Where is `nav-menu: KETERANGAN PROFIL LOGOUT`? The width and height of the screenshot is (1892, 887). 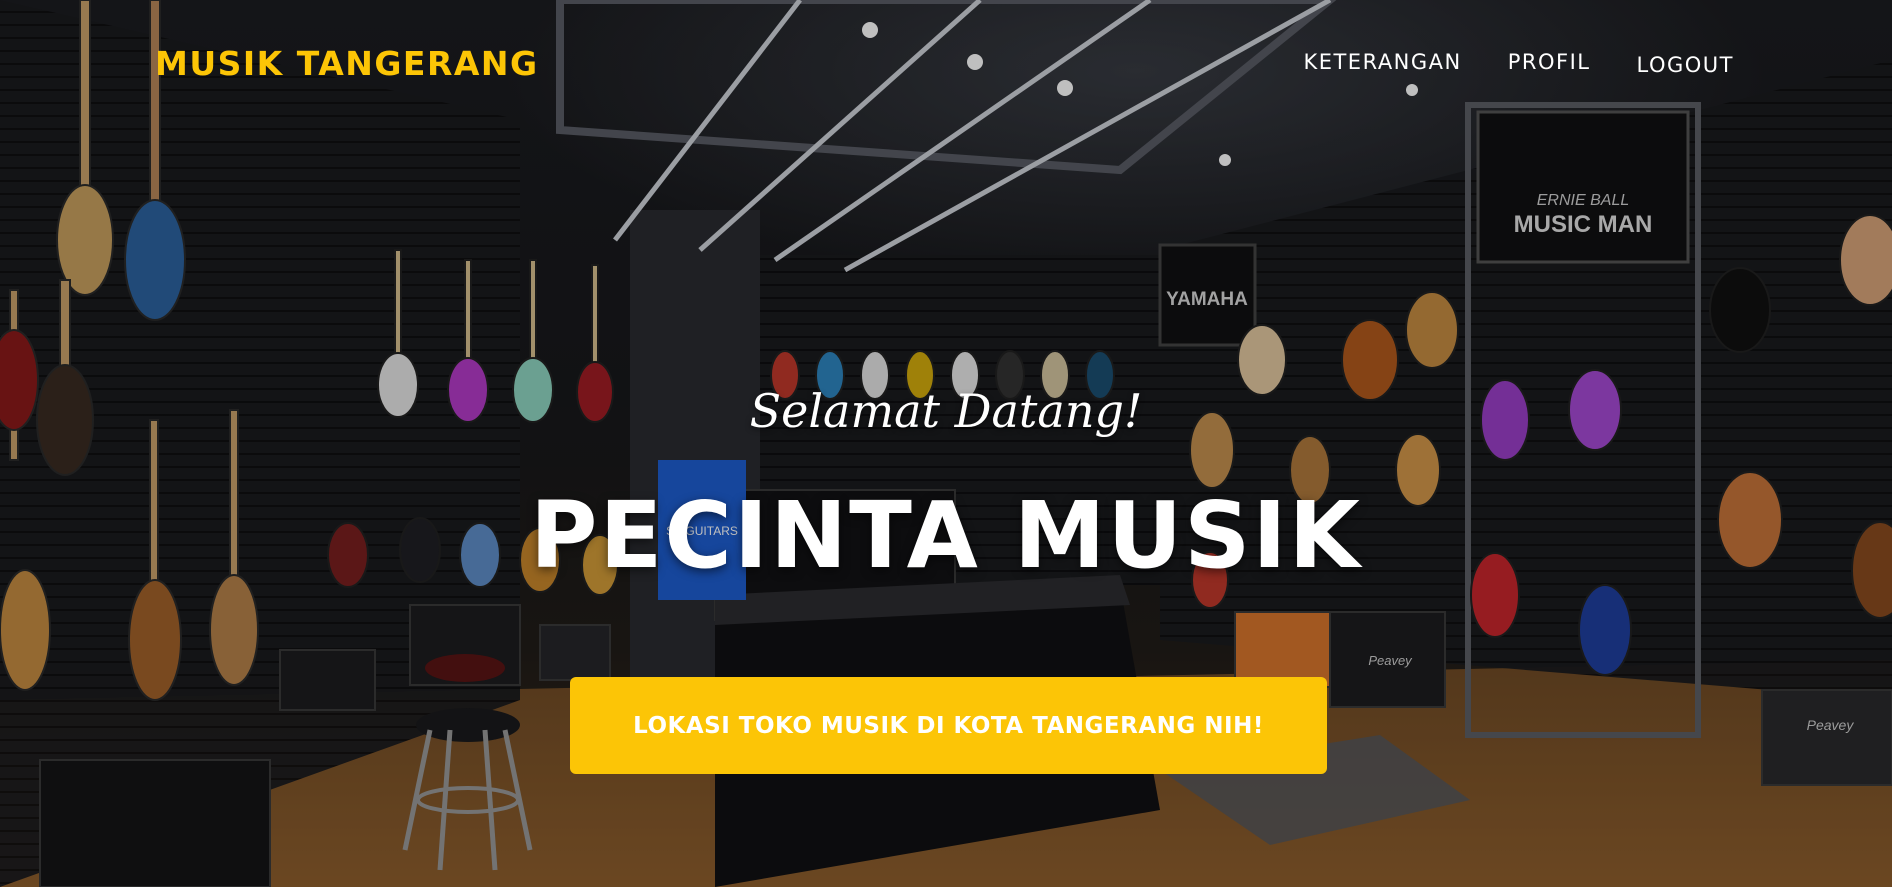
nav-menu: KETERANGAN PROFIL LOGOUT is located at coordinates (1518, 63).